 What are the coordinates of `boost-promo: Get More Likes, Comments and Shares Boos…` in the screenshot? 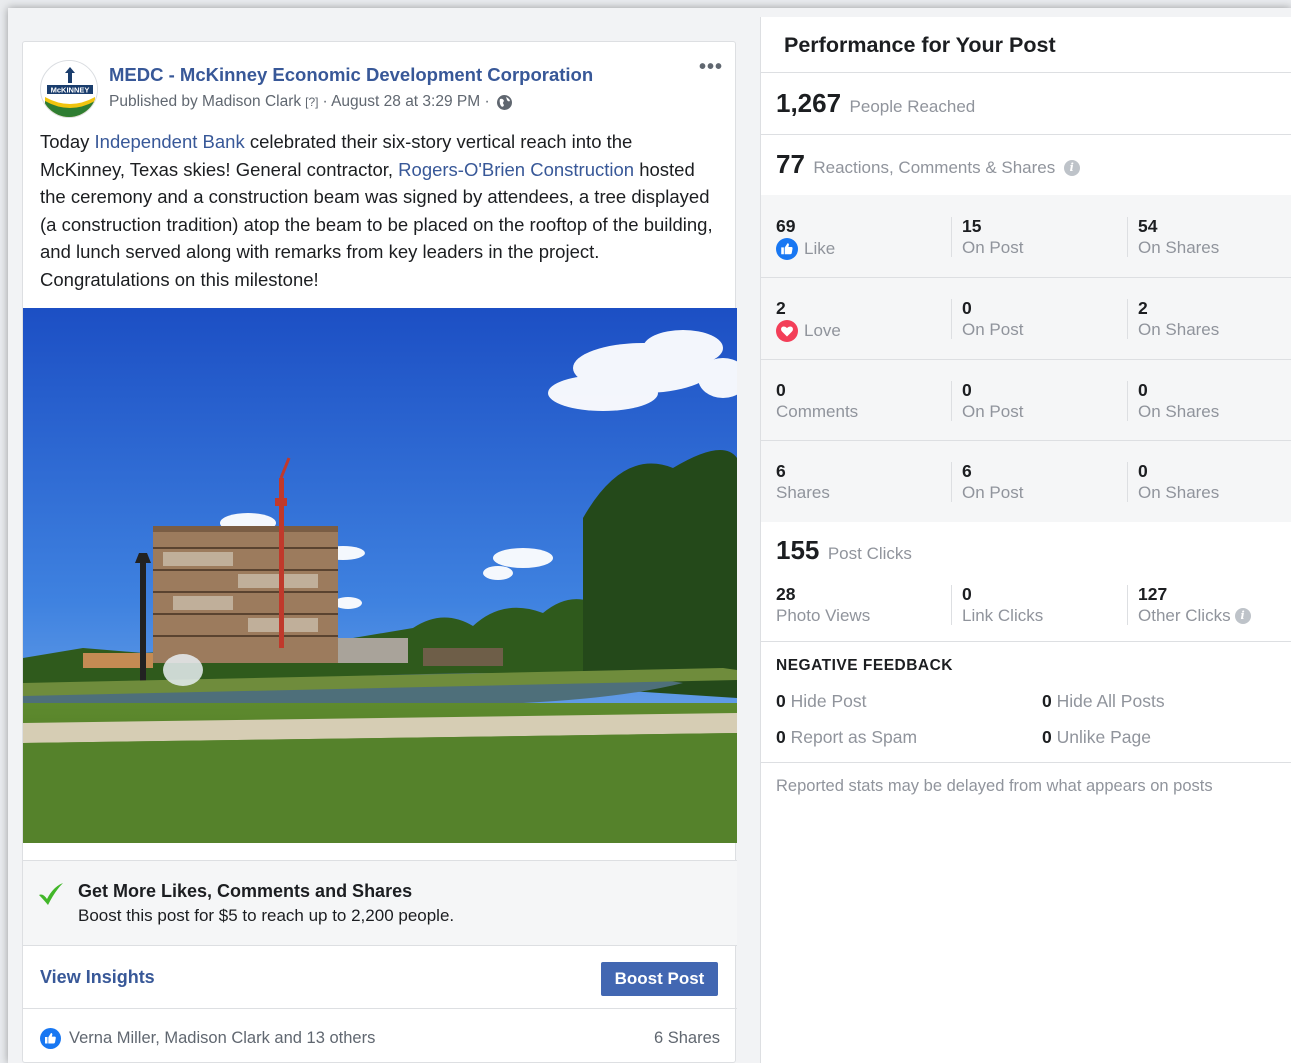 It's located at (380, 903).